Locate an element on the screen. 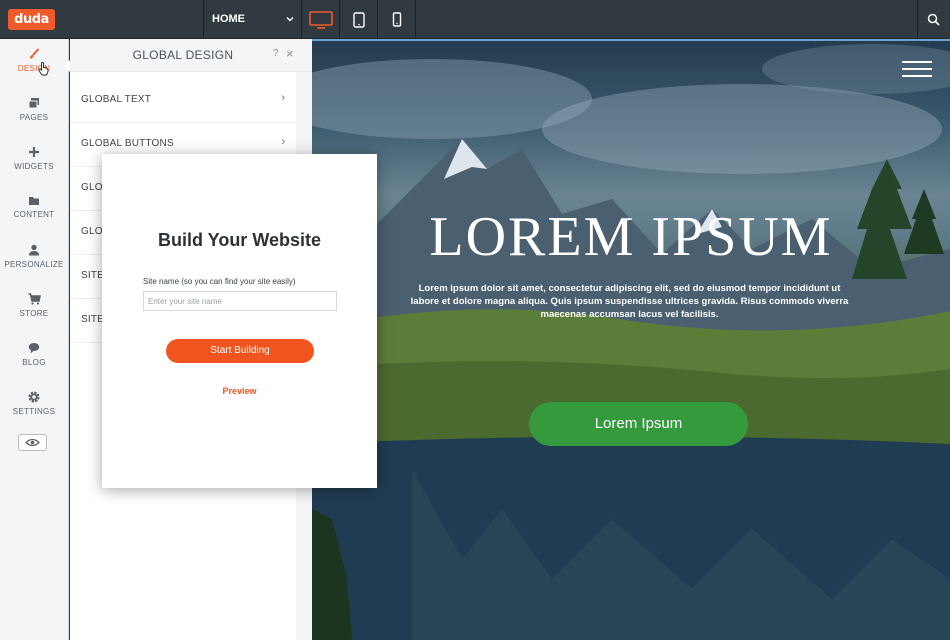 The width and height of the screenshot is (950, 640). sidebar-item-settings: SETTINGS is located at coordinates (34, 406).